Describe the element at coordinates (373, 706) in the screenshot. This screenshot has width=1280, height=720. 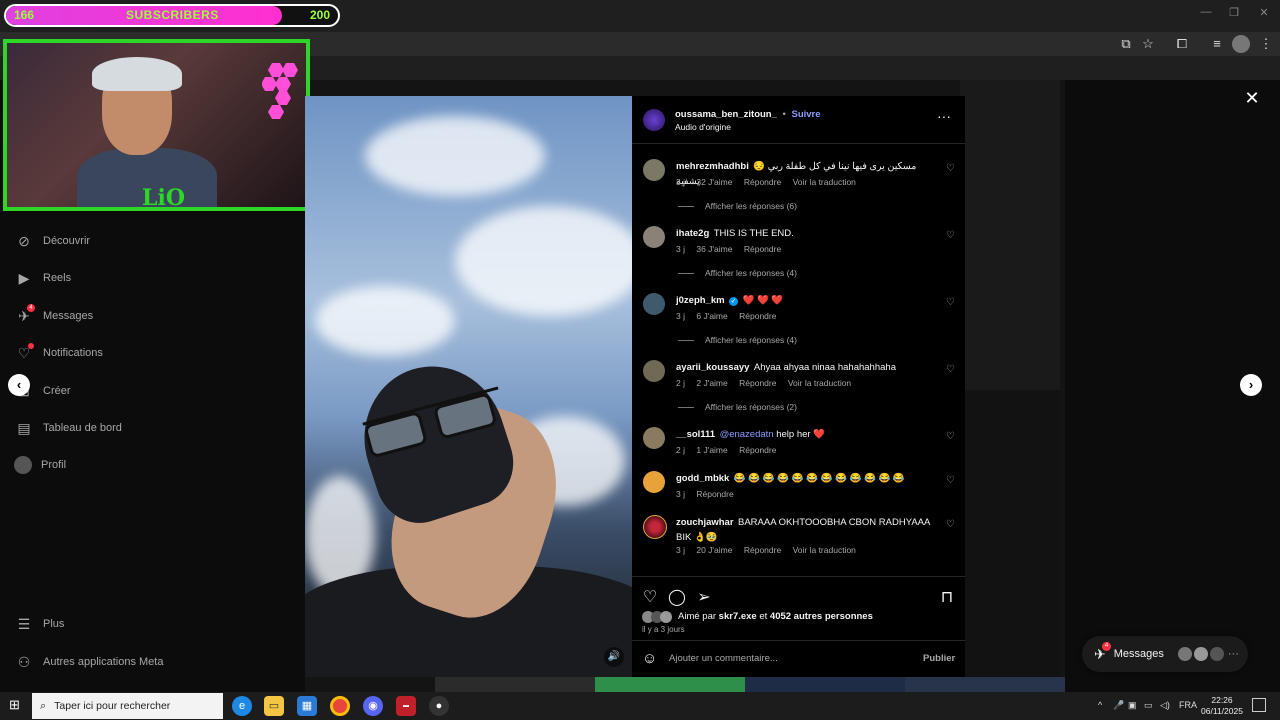
I see `discord-icon: ◉` at that location.